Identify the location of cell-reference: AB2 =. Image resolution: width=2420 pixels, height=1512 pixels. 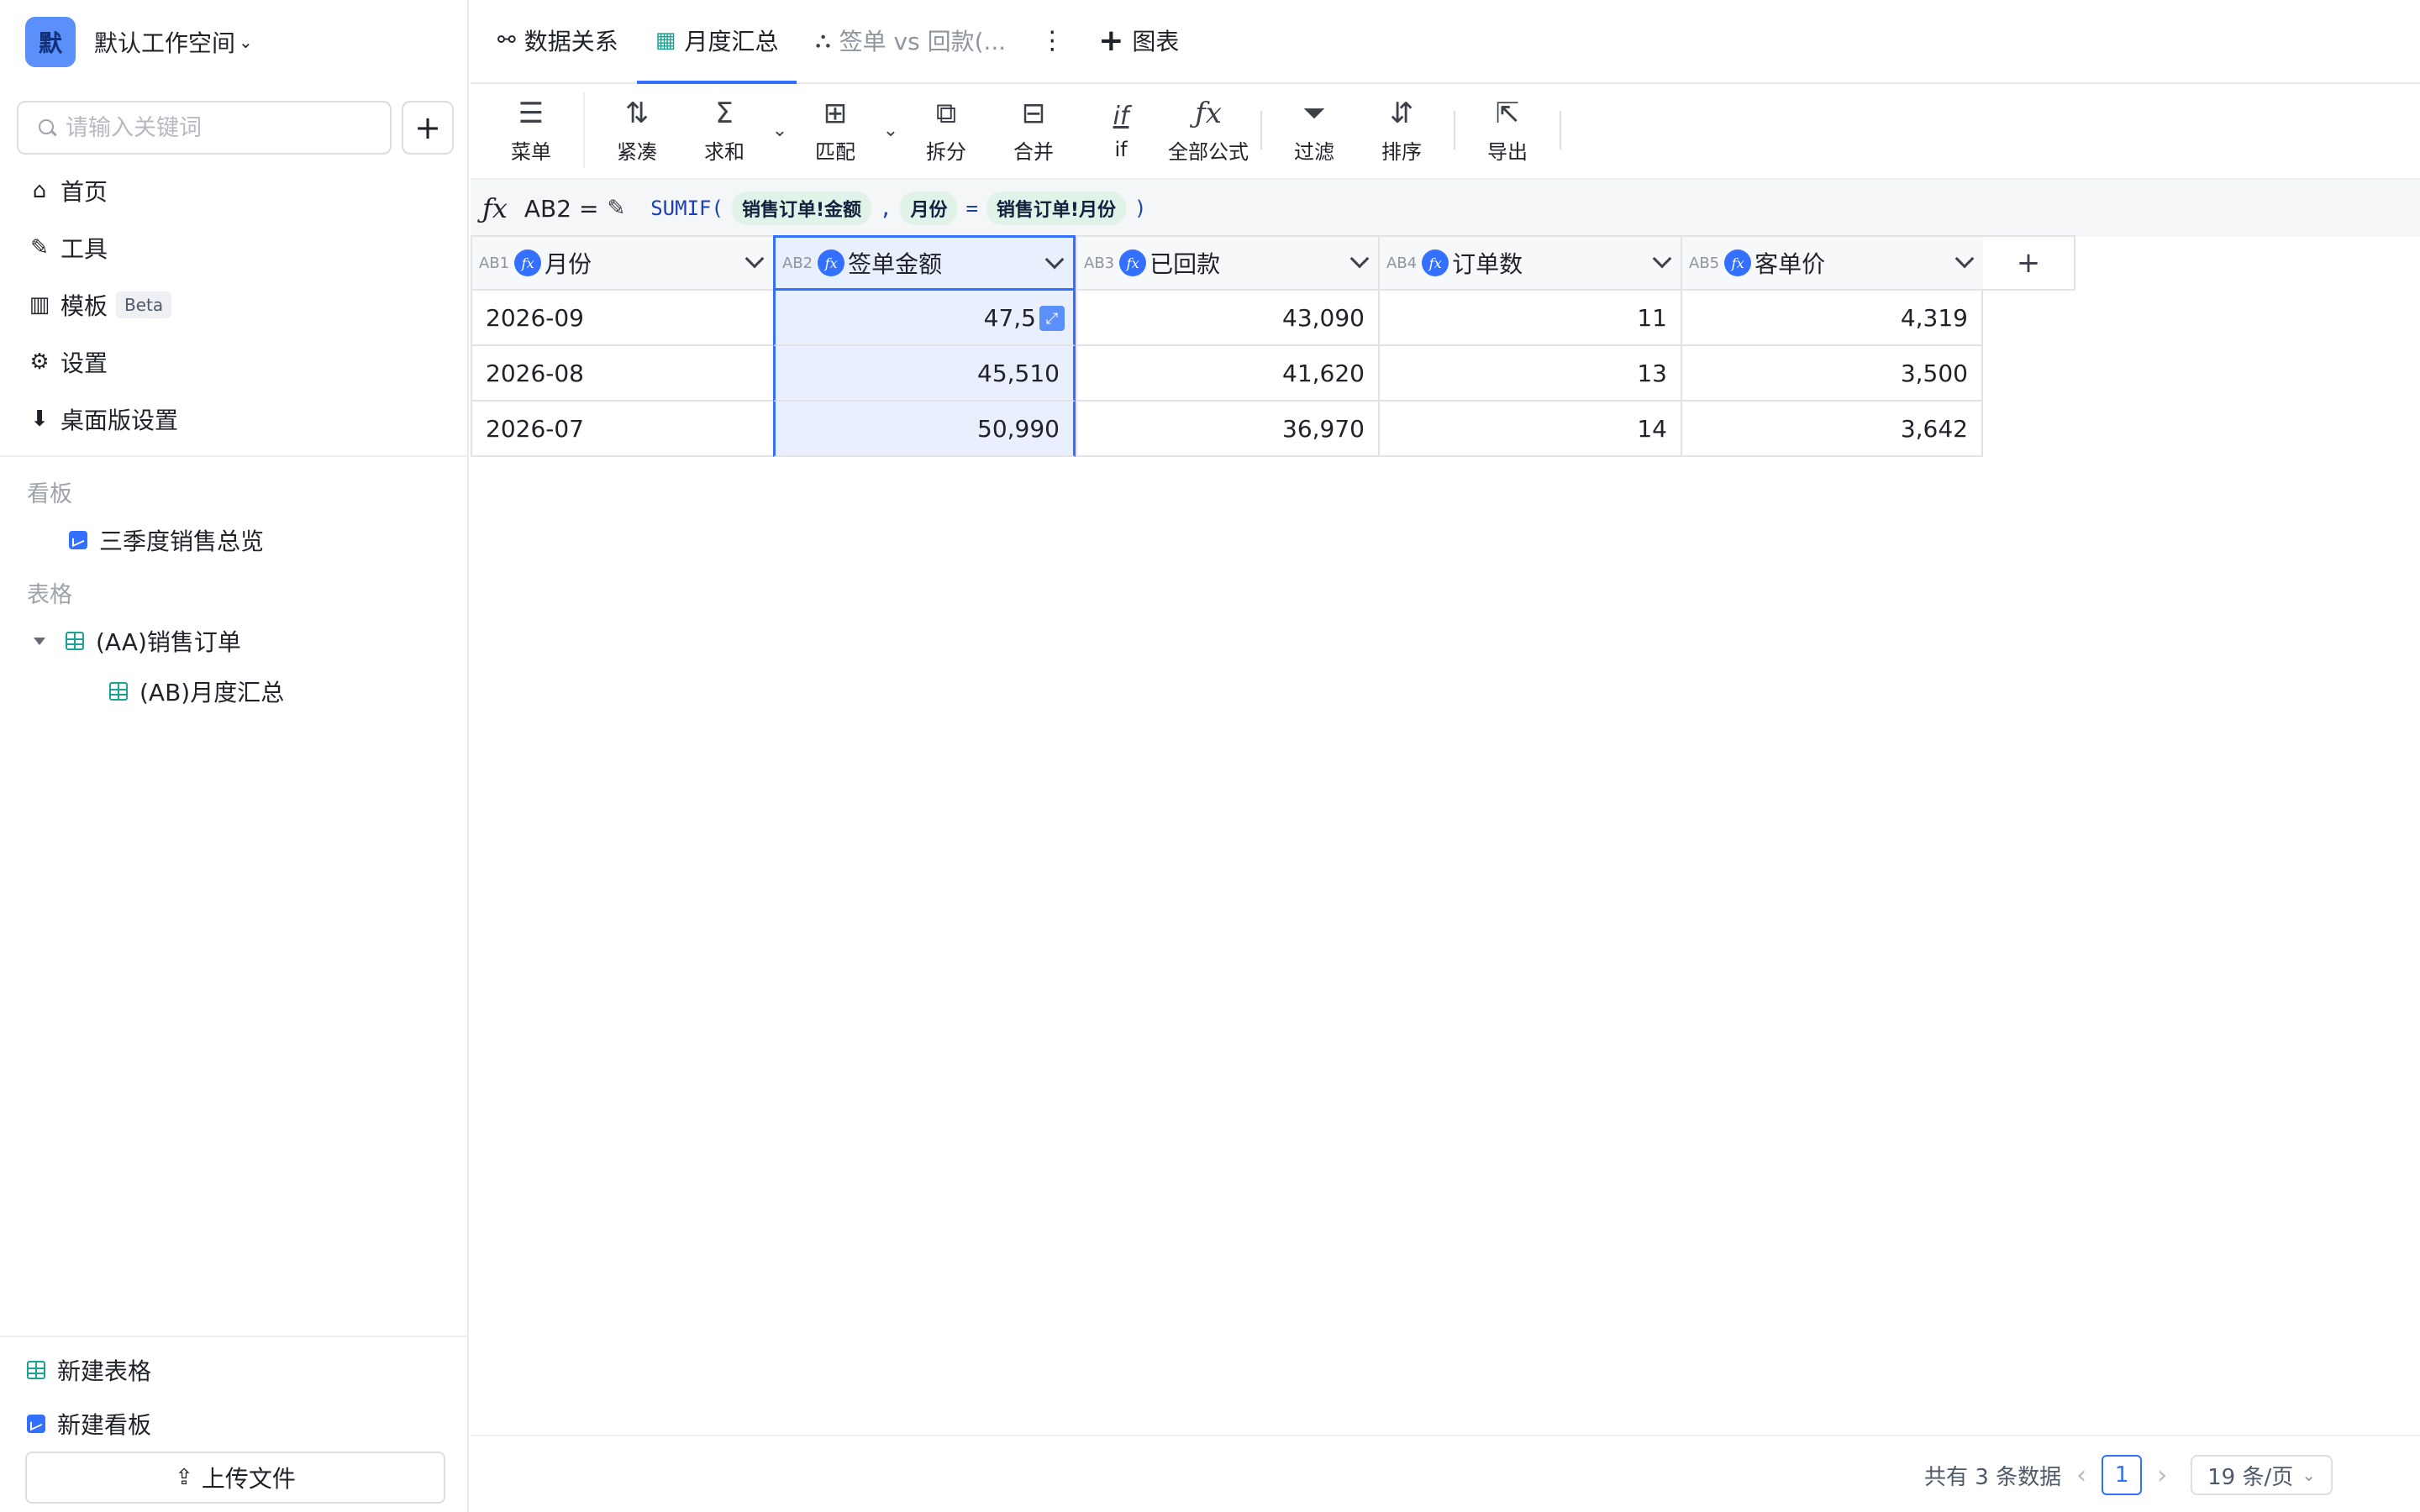
(561, 208).